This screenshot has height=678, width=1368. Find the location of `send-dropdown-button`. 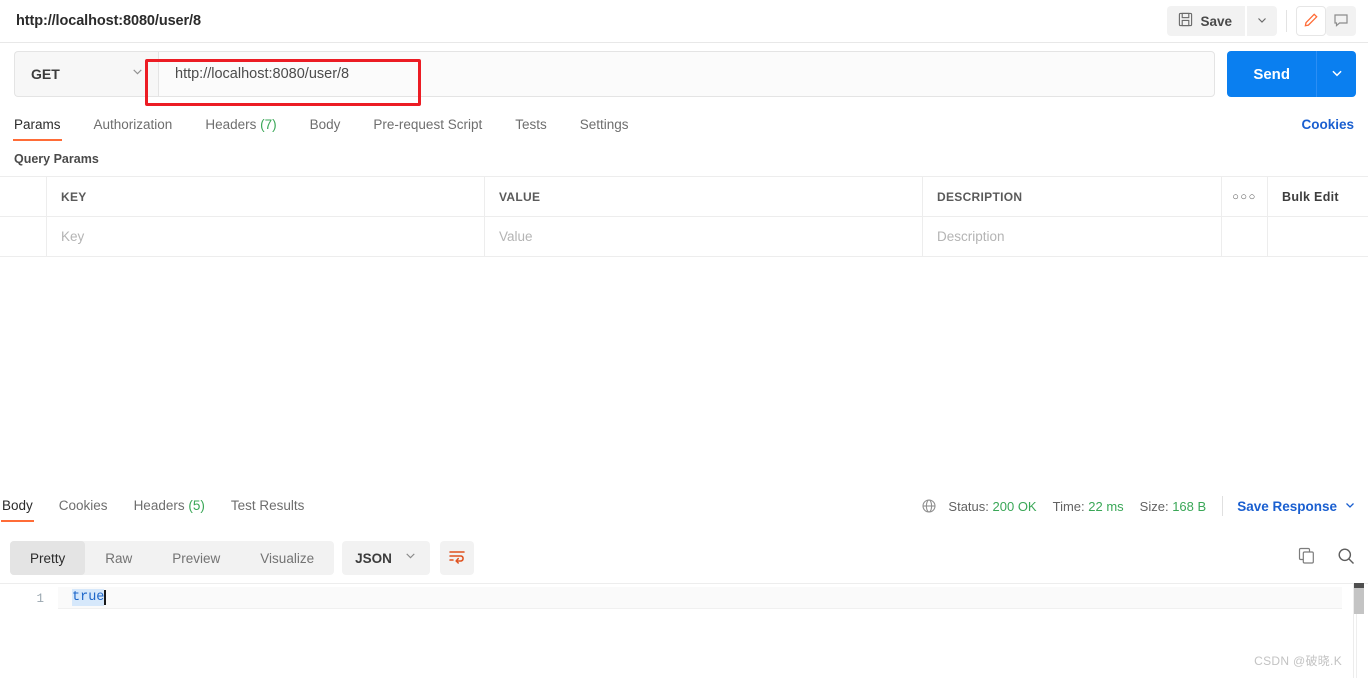

send-dropdown-button is located at coordinates (1336, 74).